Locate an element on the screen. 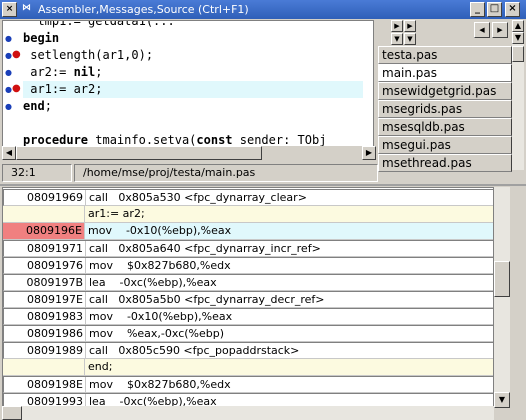 This screenshot has height=420, width=526. source-line is located at coordinates (193, 123).